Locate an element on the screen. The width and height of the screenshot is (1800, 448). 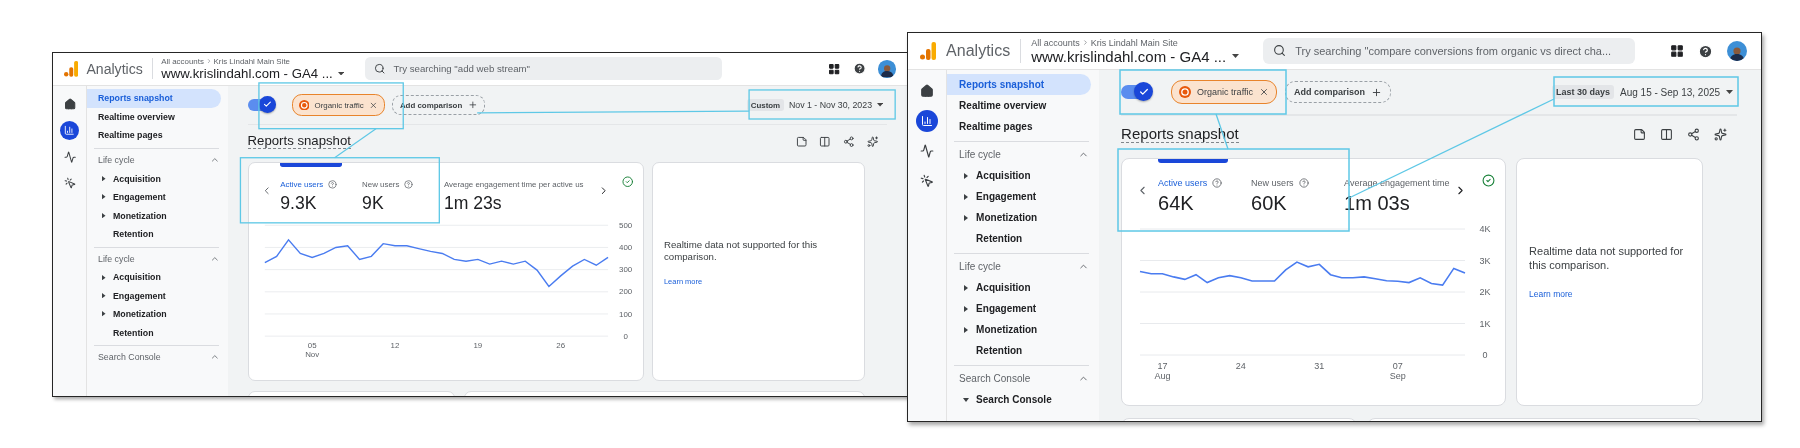
axis-label: 1K is located at coordinates (1485, 323).